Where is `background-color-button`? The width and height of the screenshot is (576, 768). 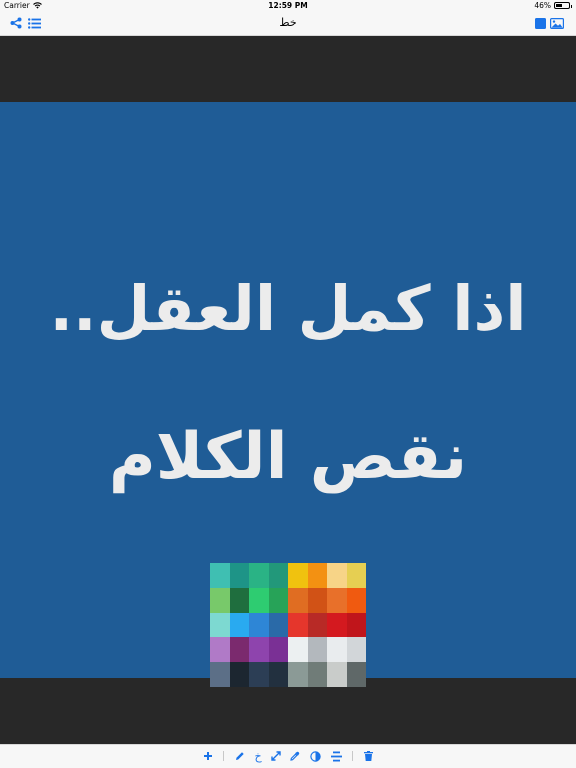
background-color-button is located at coordinates (540, 23).